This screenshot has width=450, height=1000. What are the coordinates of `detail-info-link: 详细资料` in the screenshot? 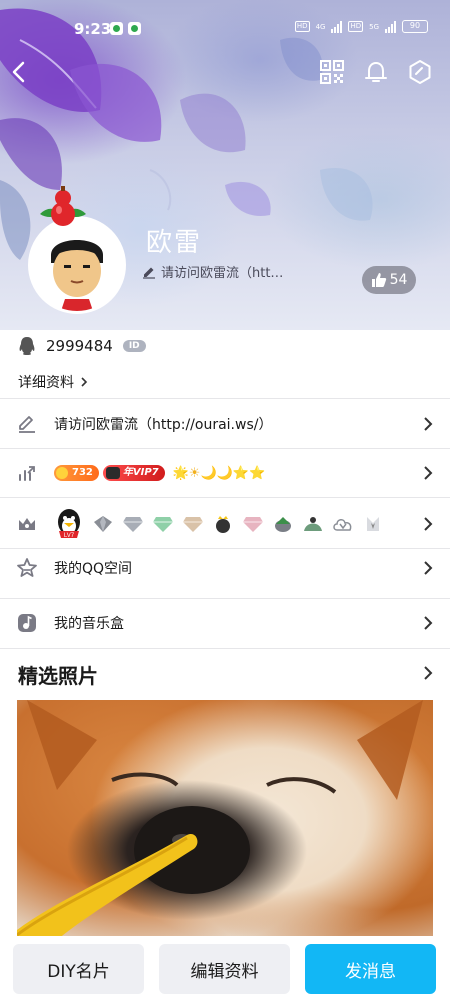 It's located at (53, 382).